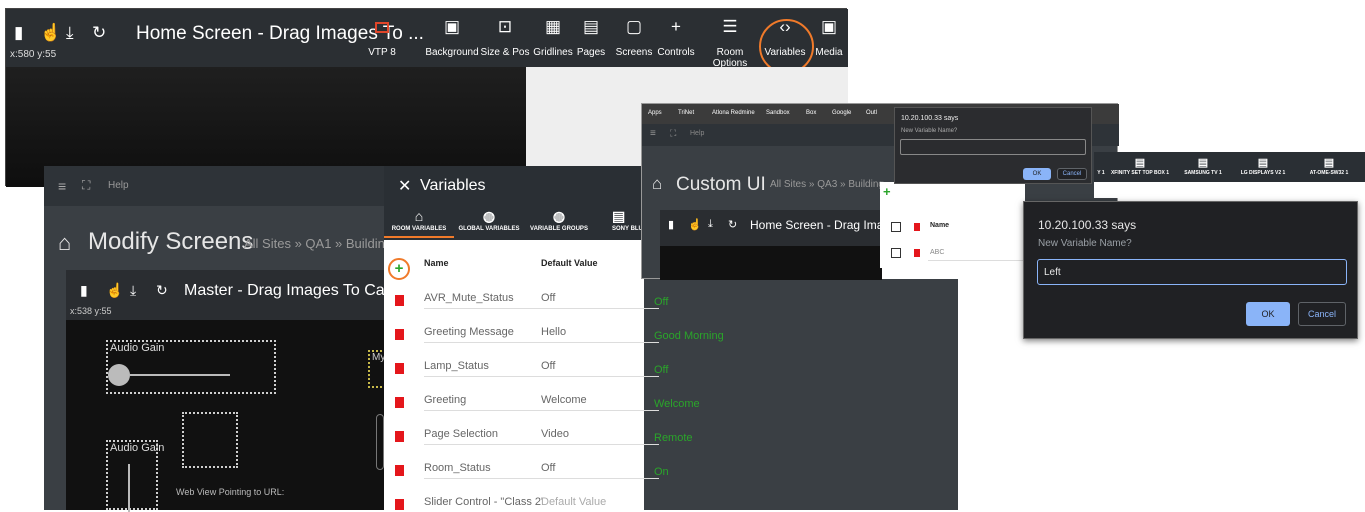 This screenshot has height=512, width=1365. Describe the element at coordinates (676, 40) in the screenshot. I see `controls-button: + Controls` at that location.